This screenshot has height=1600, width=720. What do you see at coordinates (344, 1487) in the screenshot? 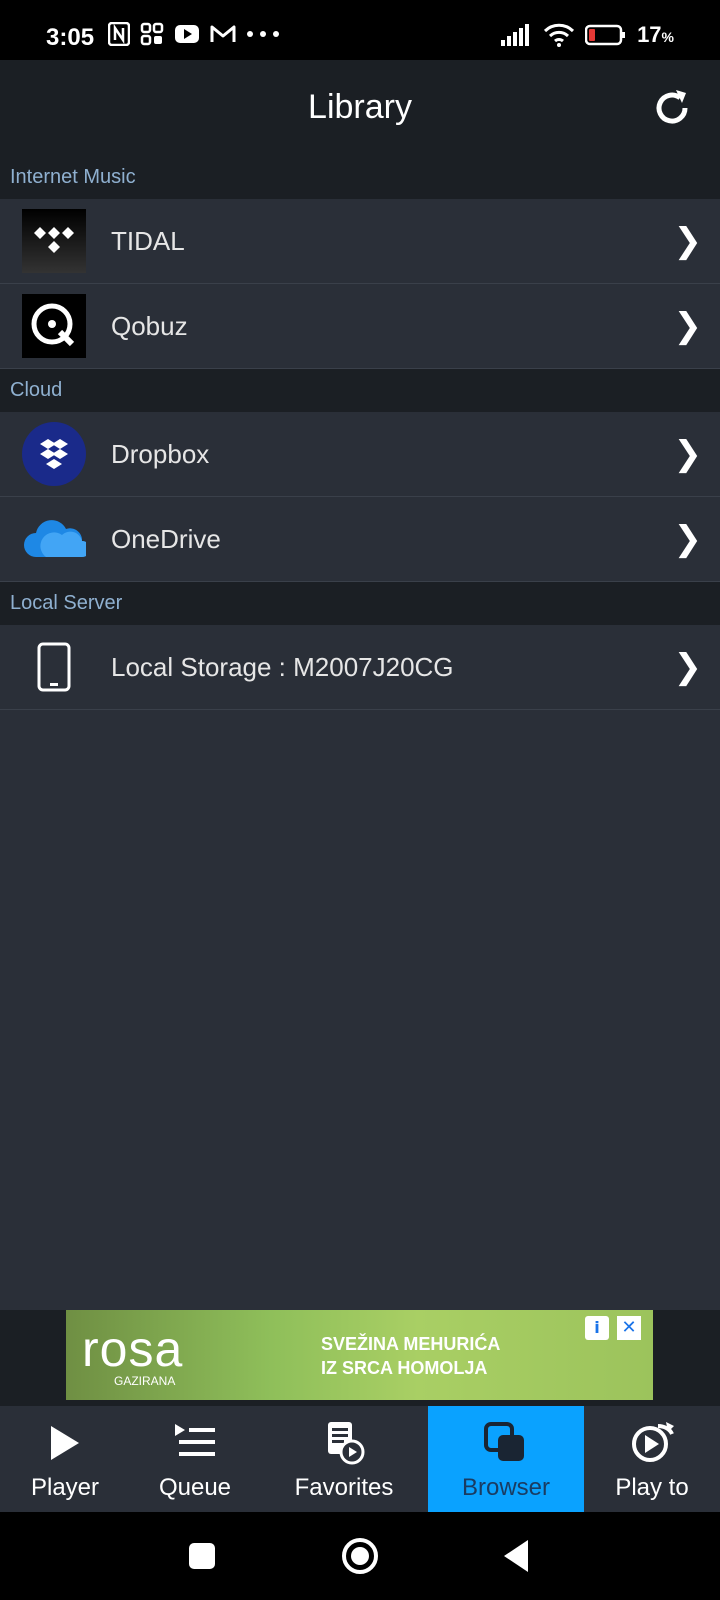
I see `tab-label: Favorites` at bounding box center [344, 1487].